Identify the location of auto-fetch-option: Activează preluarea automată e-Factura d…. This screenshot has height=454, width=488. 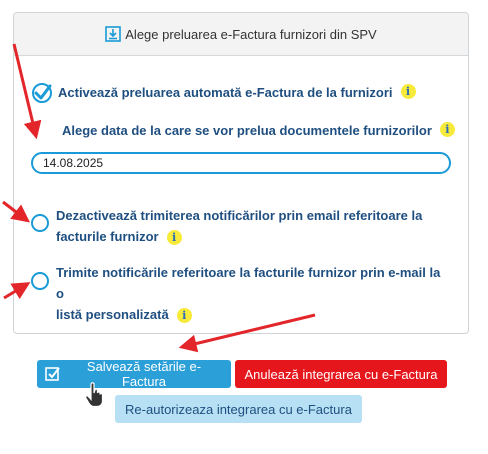
(223, 93).